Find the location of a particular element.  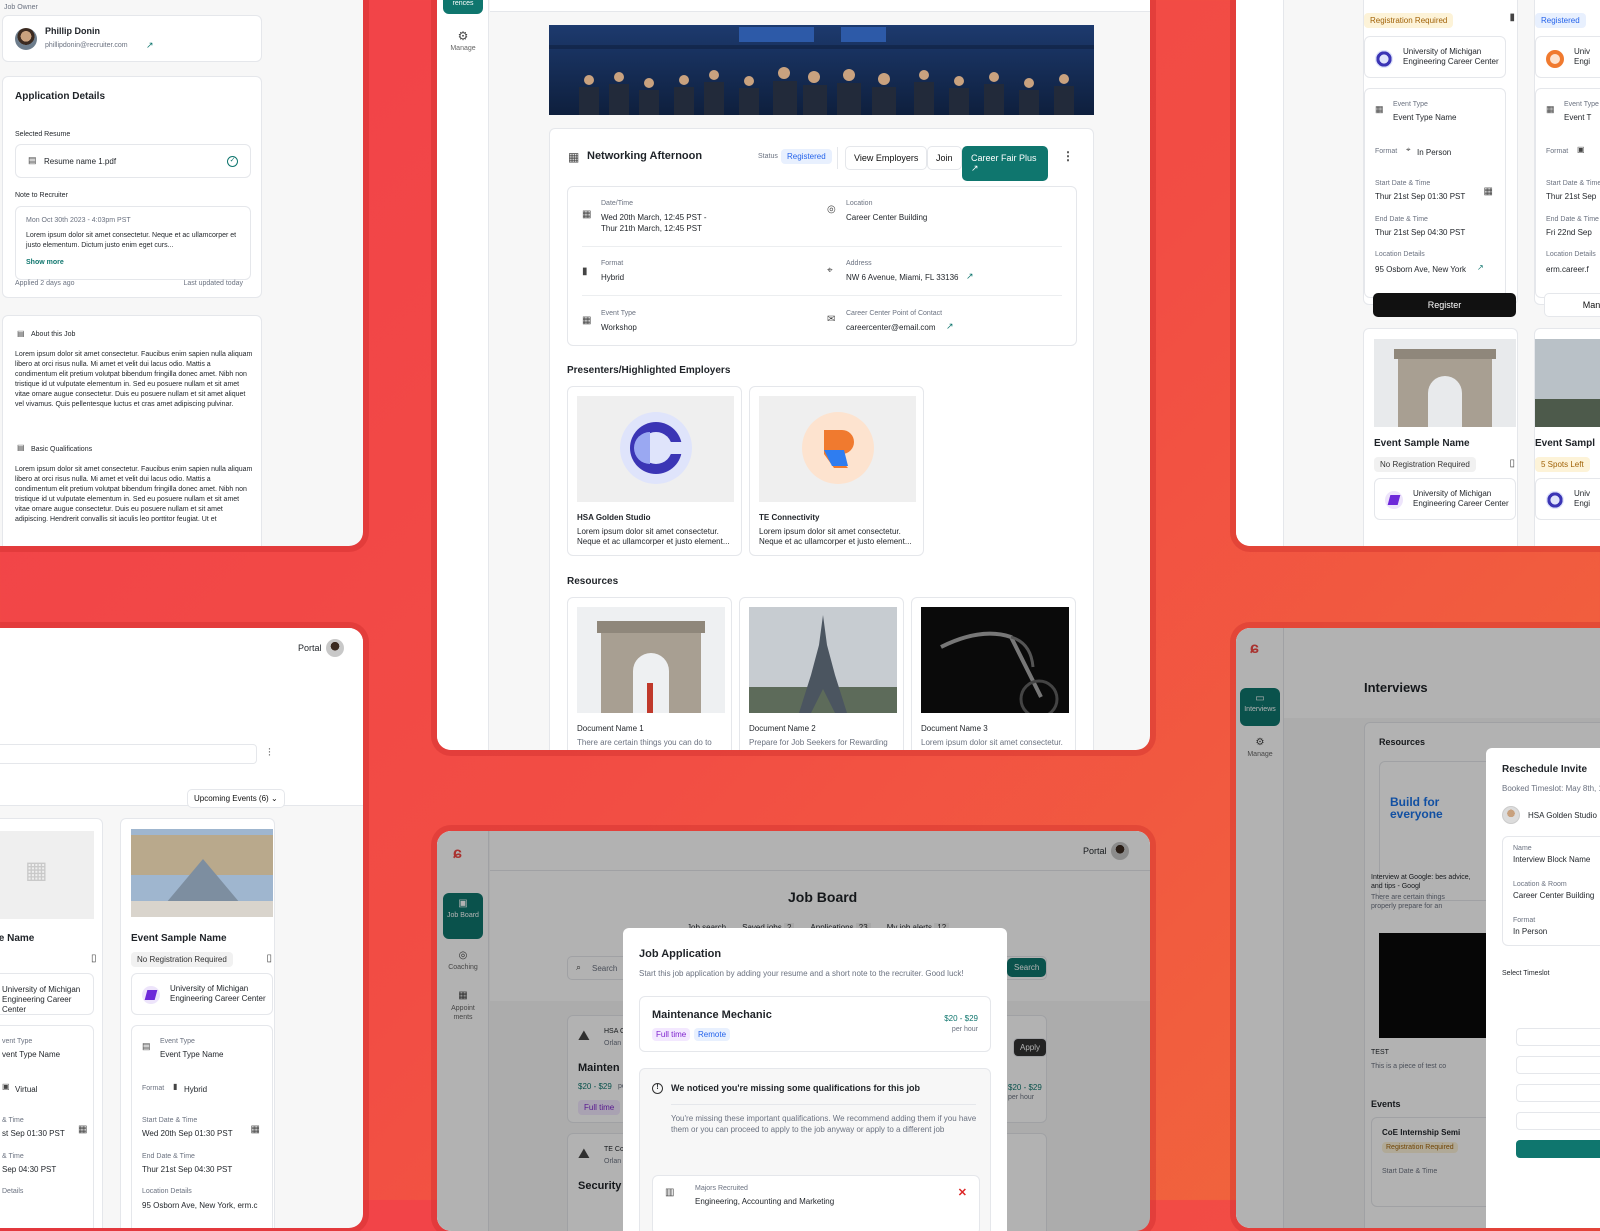

sidebar-item-conferences: rences is located at coordinates (463, 7).